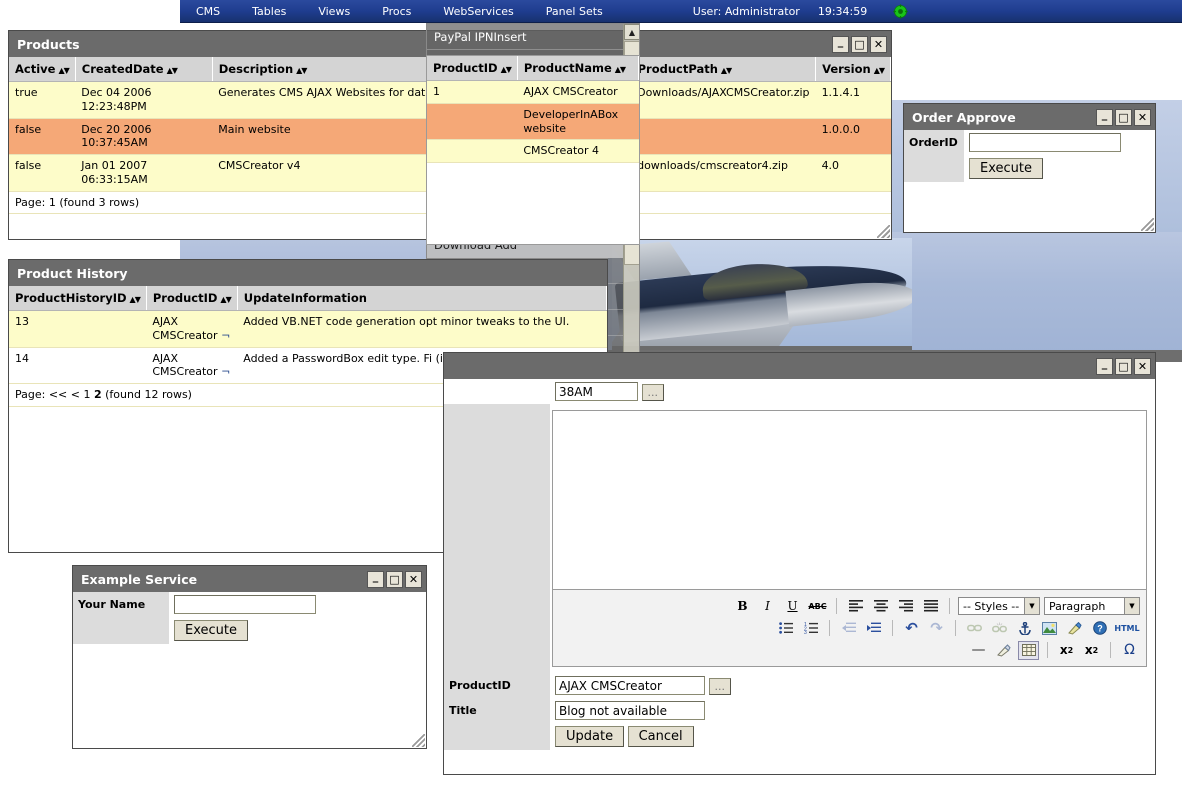 The image size is (1182, 792). Describe the element at coordinates (1049, 628) in the screenshot. I see `image-icon` at that location.